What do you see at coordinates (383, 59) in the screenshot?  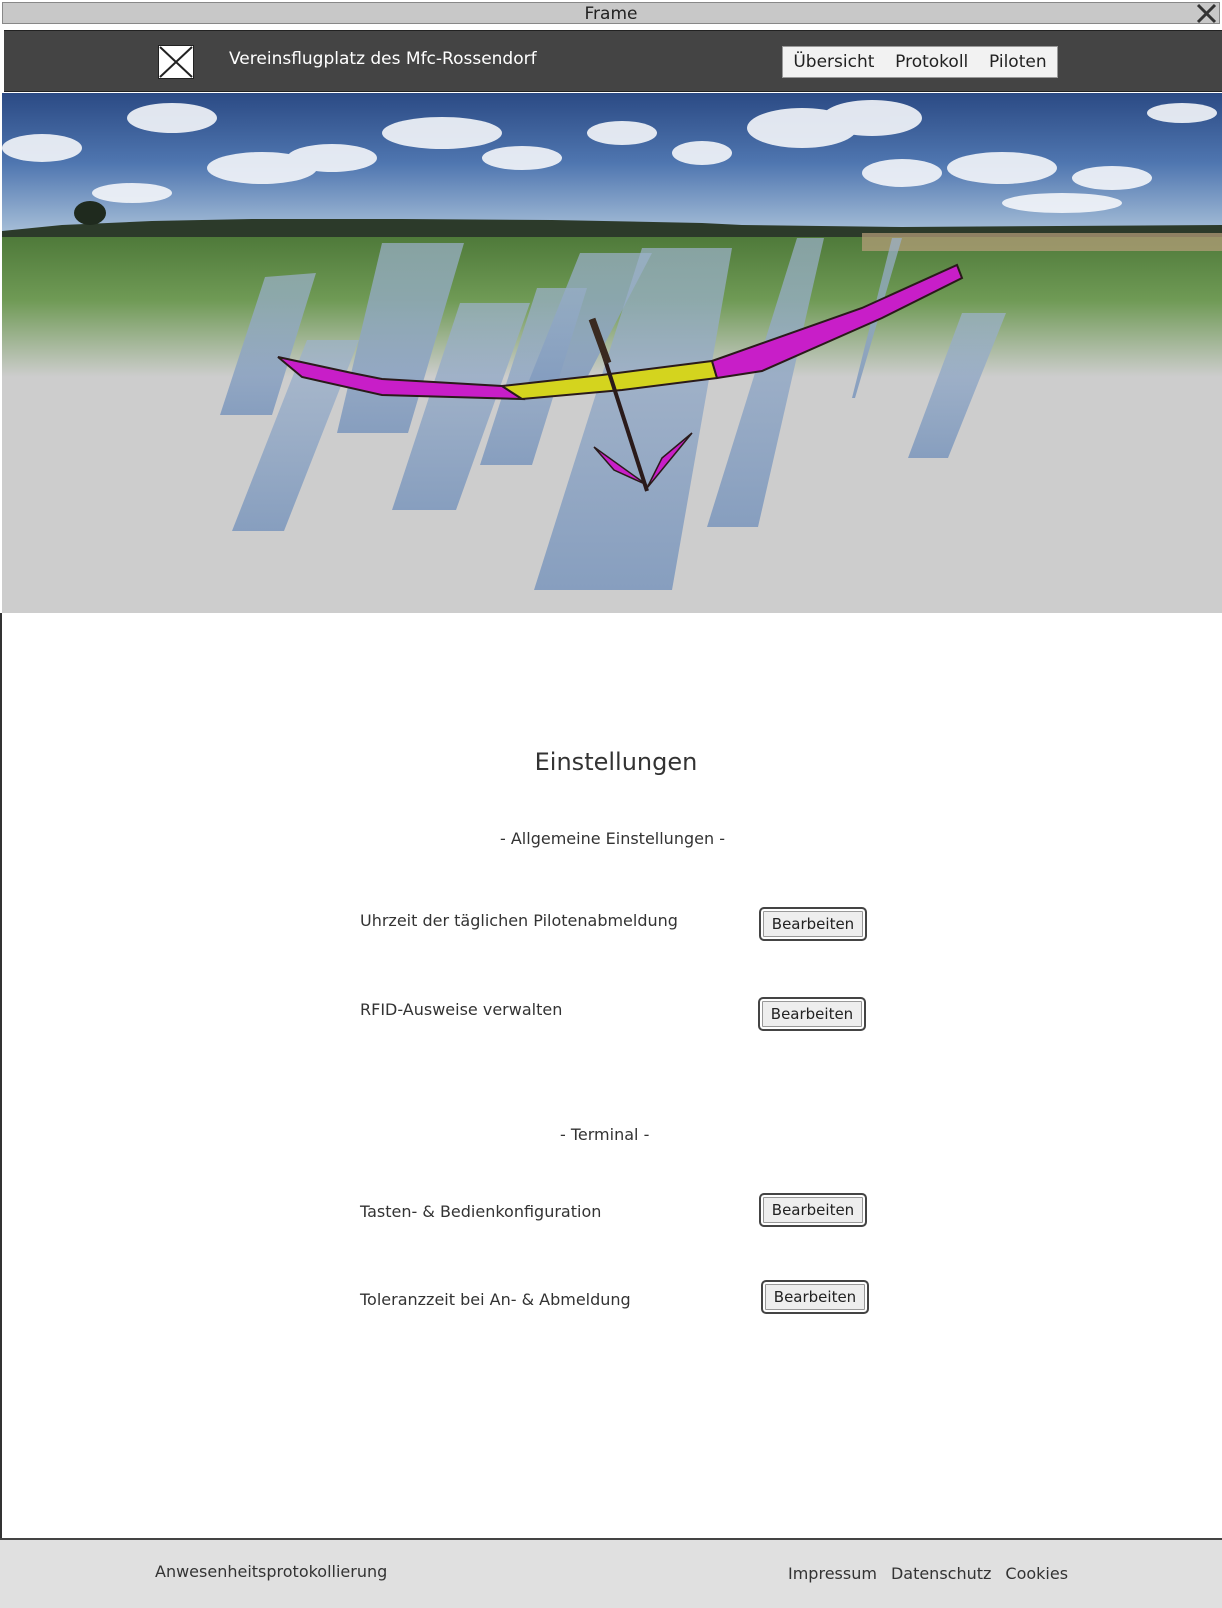 I see `site-title: Vereinsflugplatz des Mfc-Rossendorf` at bounding box center [383, 59].